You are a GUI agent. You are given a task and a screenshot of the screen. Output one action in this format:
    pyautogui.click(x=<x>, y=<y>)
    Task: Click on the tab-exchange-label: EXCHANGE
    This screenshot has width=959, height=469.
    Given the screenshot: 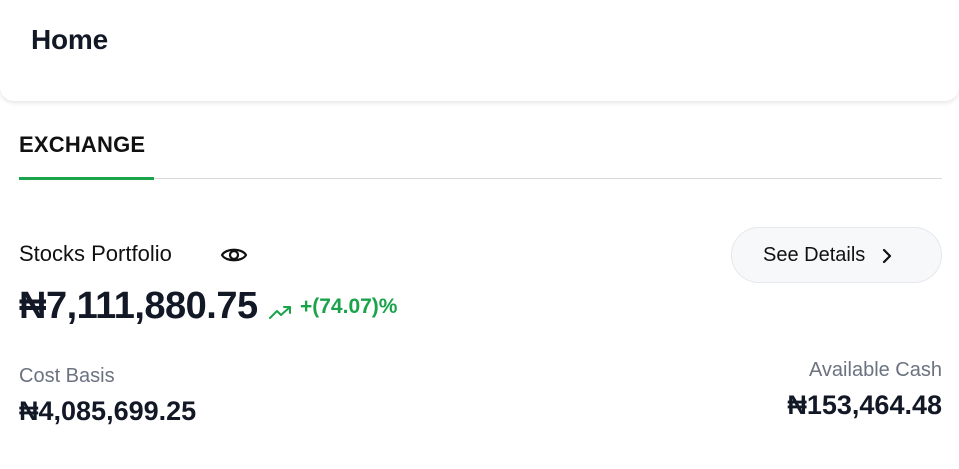 What is the action you would take?
    pyautogui.click(x=82, y=144)
    